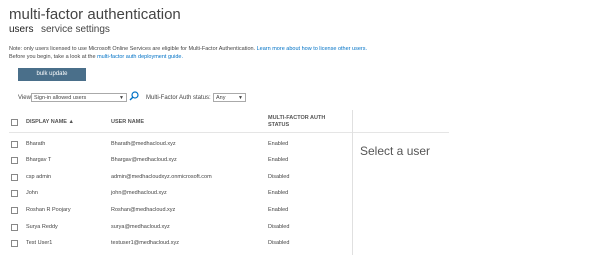  I want to click on deployment-note-text: Before you begin, take a look at the, so click(52, 57).